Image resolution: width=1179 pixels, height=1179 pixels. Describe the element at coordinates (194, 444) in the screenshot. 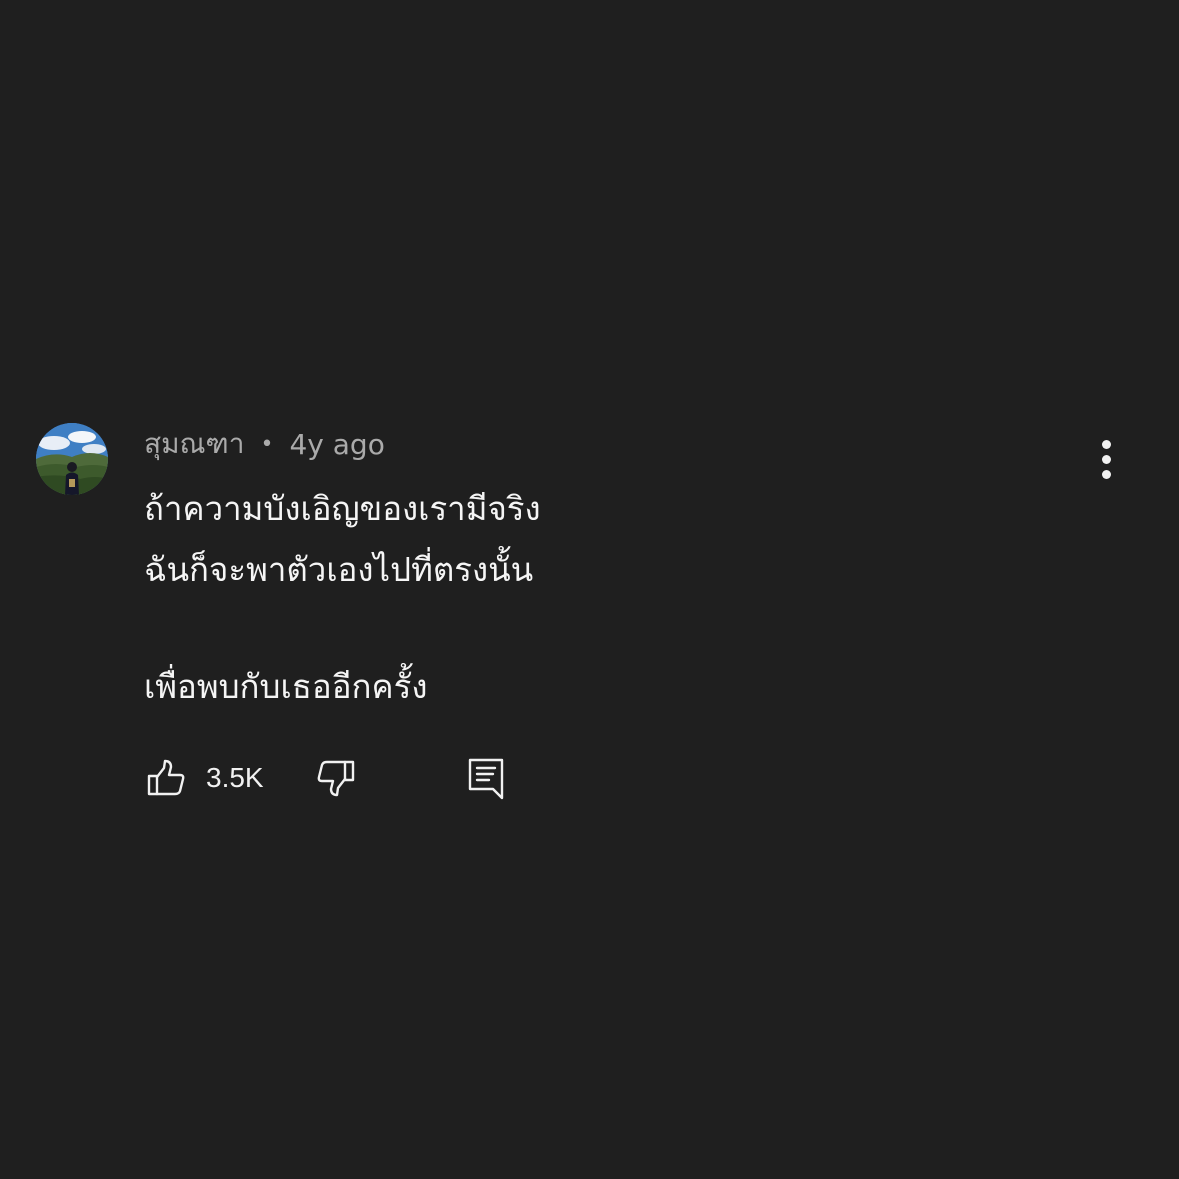

I see `author-name: สุมณฑา` at that location.